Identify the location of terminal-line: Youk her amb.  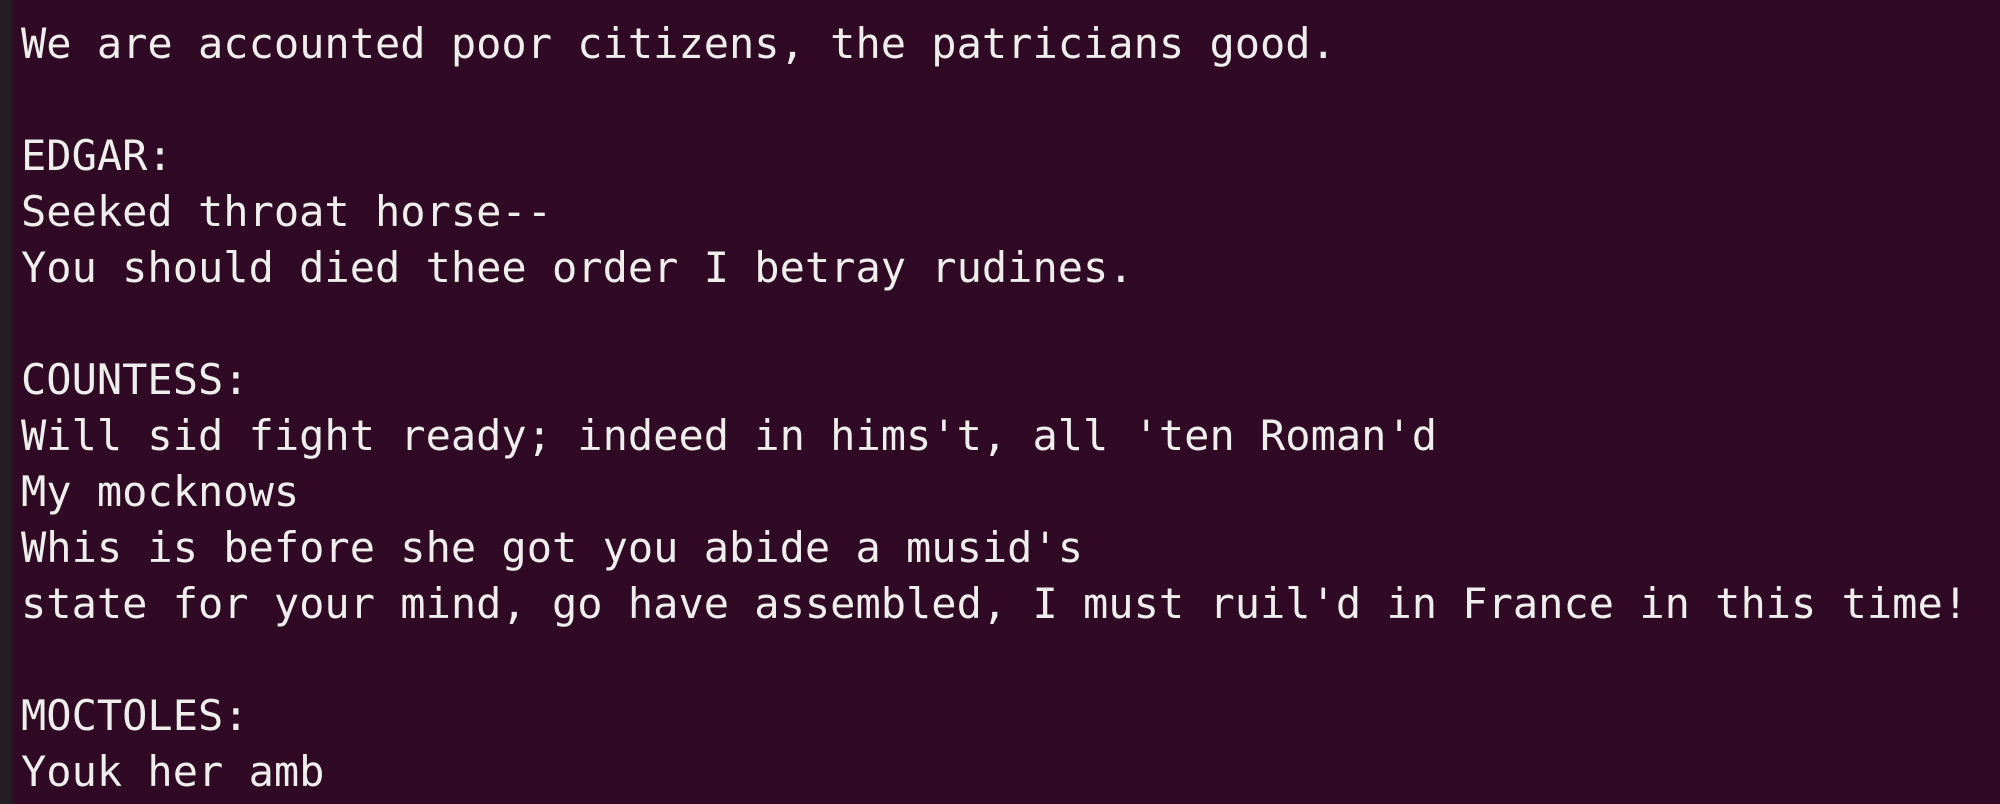
(173, 771).